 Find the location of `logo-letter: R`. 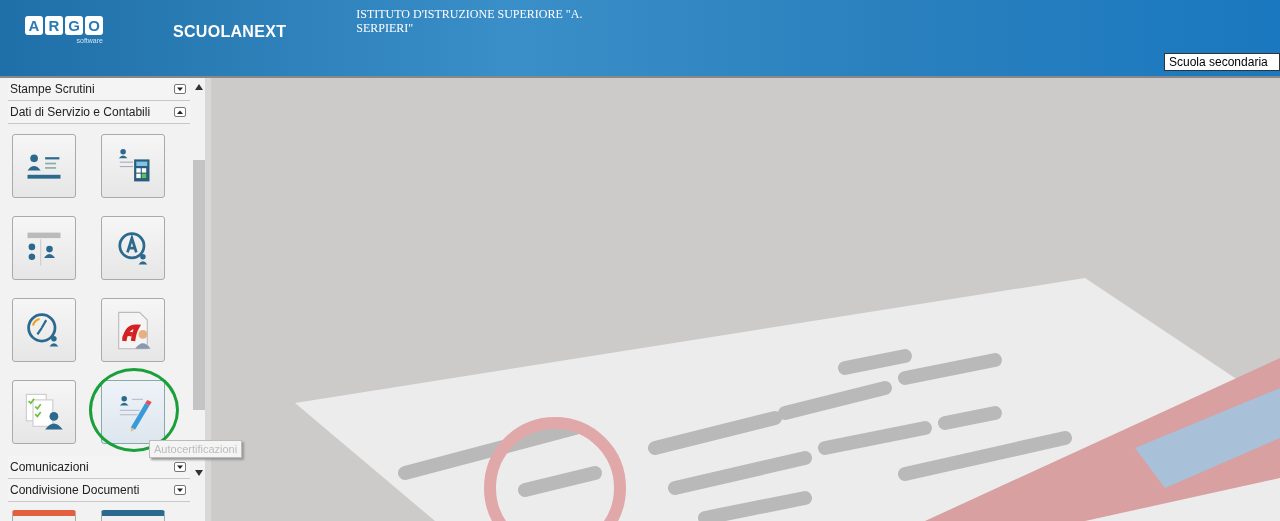

logo-letter: R is located at coordinates (54, 25).